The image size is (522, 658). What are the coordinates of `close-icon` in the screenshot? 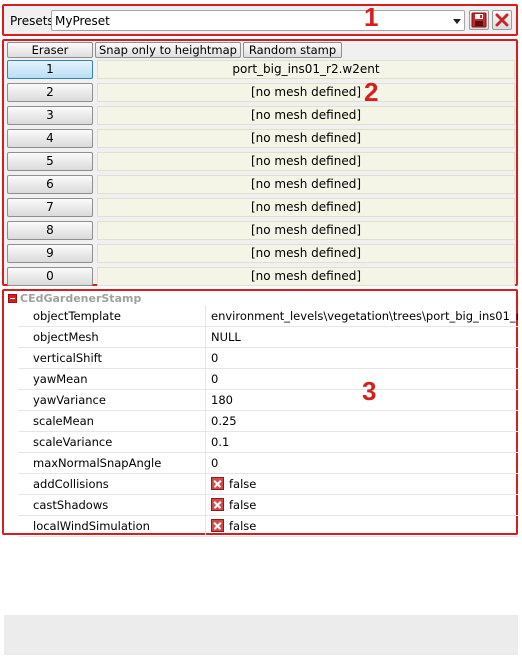 It's located at (502, 20).